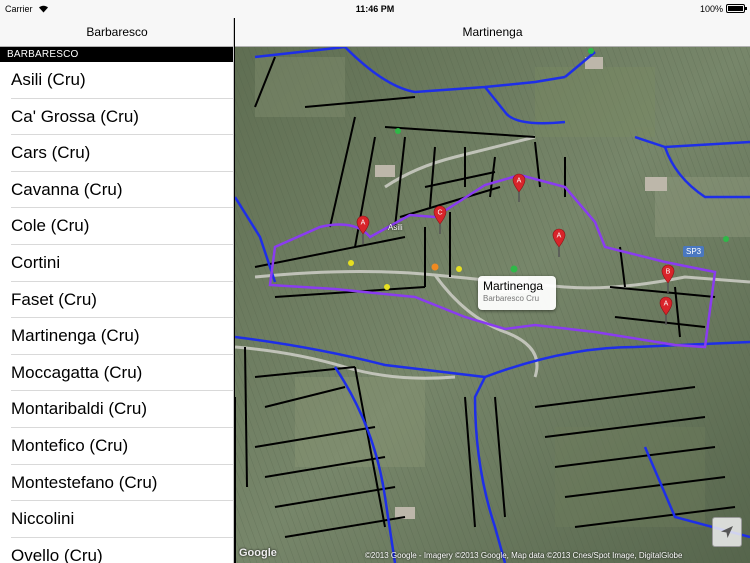  Describe the element at coordinates (116, 483) in the screenshot. I see `list-item: Montestefano (Cru)` at that location.